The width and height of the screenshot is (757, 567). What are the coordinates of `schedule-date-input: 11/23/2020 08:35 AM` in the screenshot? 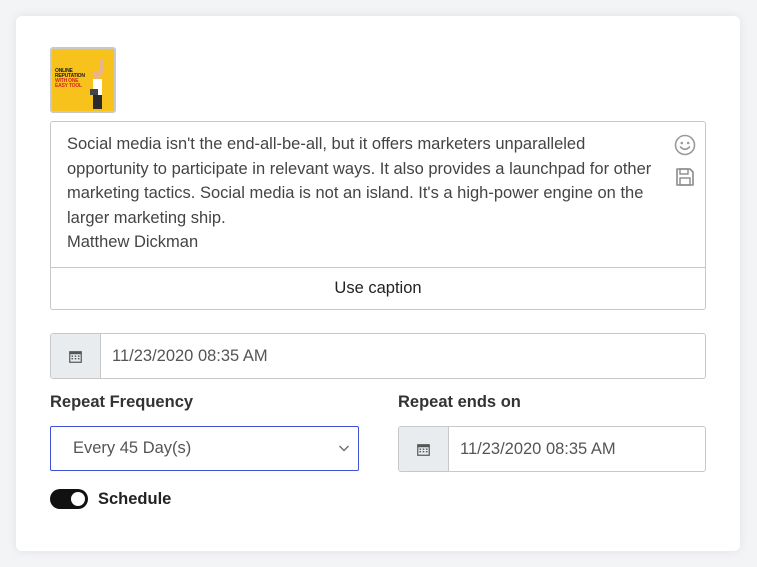 It's located at (378, 356).